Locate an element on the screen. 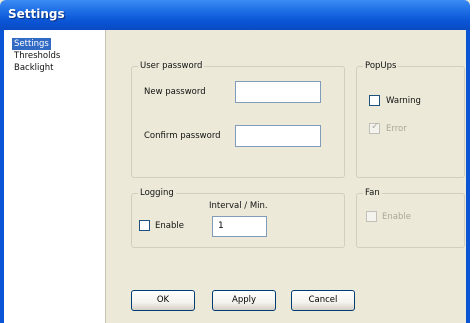  ok-button: OK is located at coordinates (163, 300).